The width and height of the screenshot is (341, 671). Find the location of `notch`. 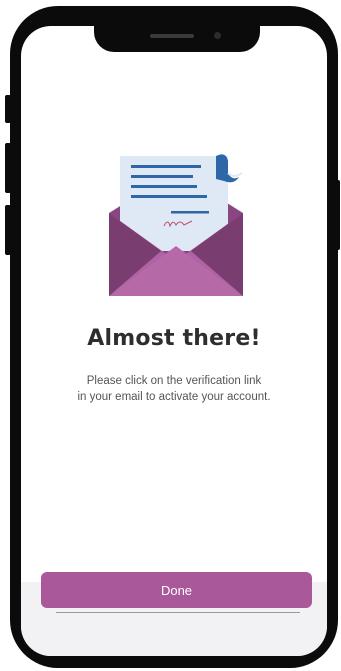

notch is located at coordinates (177, 39).